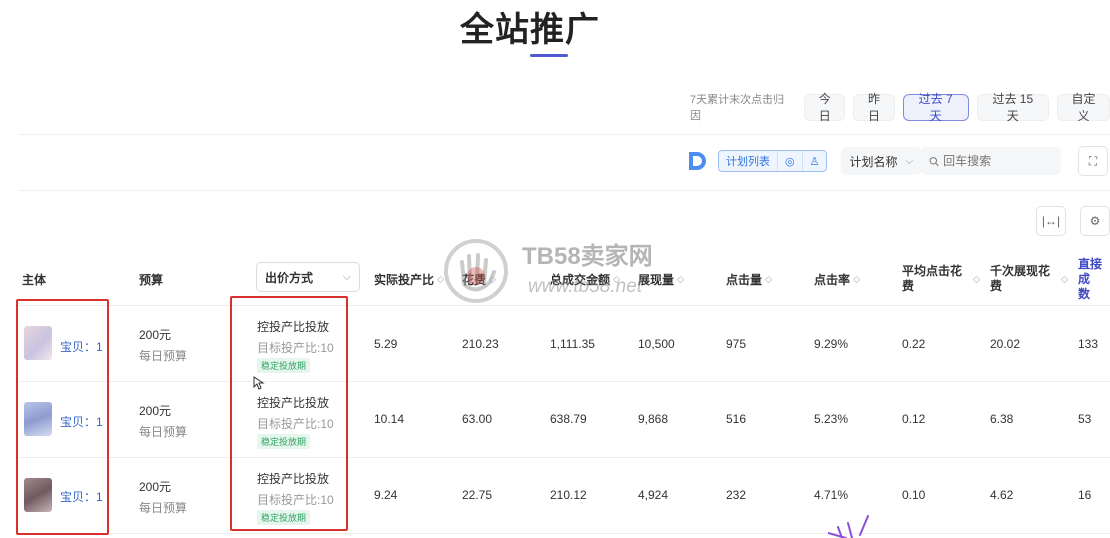 This screenshot has height=538, width=1110. What do you see at coordinates (564, 190) in the screenshot?
I see `toolbar-divider` at bounding box center [564, 190].